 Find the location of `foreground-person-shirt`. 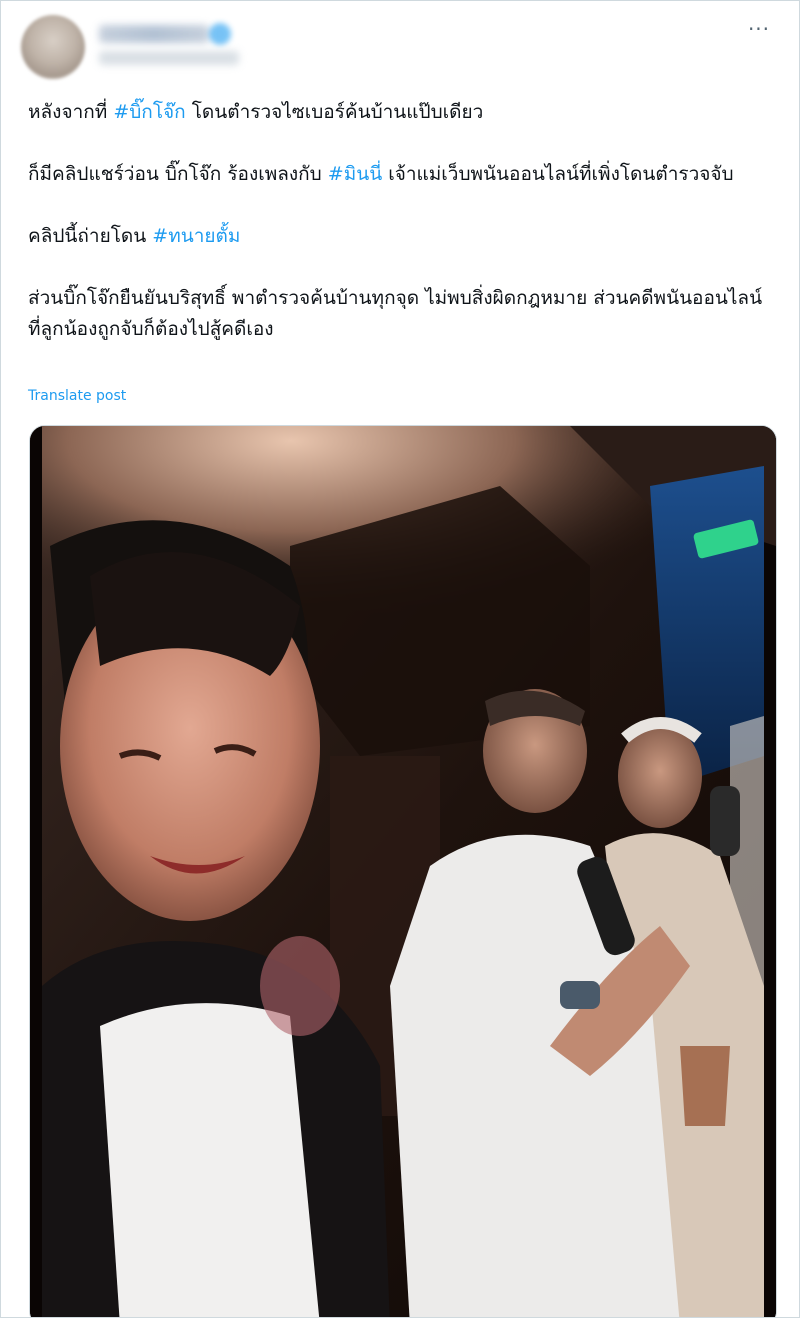

foreground-person-shirt is located at coordinates (210, 1160).